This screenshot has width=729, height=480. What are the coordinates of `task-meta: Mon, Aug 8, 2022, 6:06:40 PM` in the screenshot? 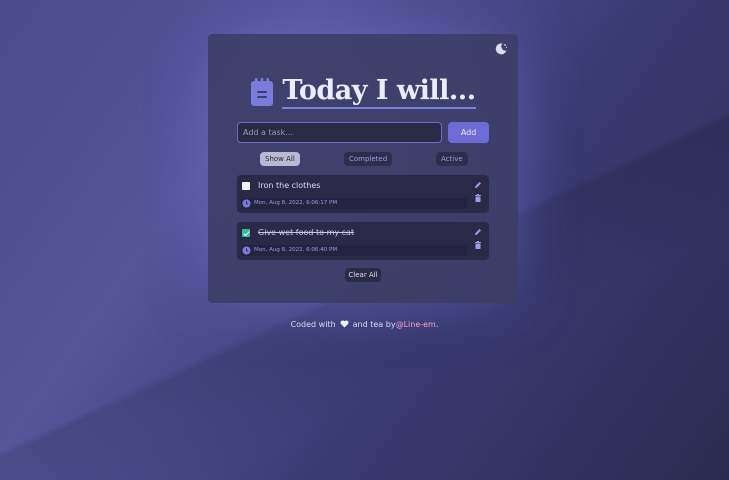 It's located at (354, 250).